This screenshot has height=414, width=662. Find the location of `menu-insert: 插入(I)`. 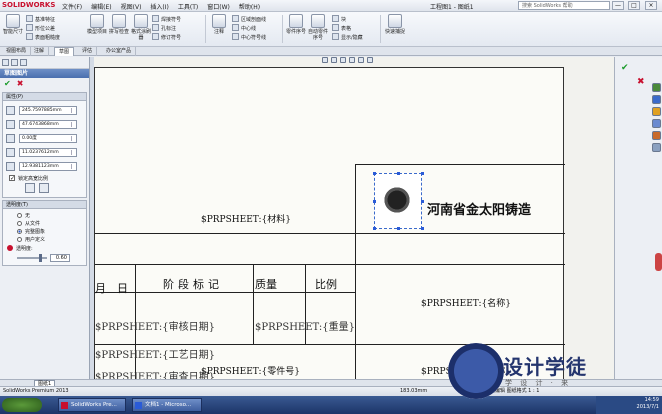

menu-insert: 插入(I) is located at coordinates (159, 6).